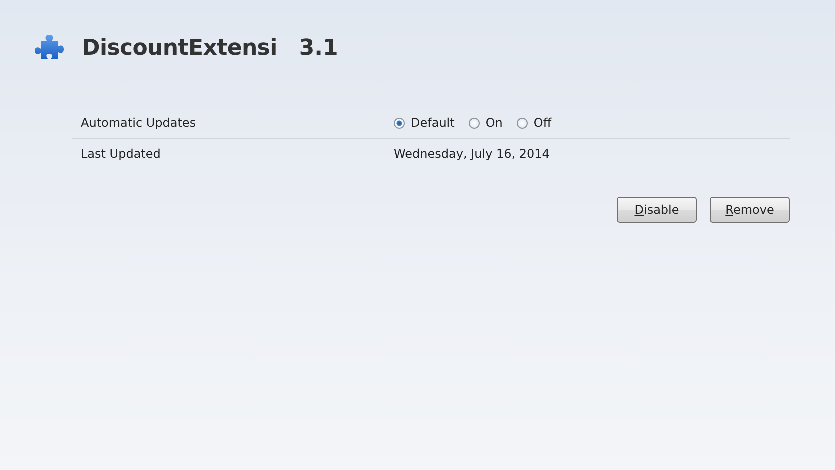  I want to click on action-button: Remove, so click(750, 210).